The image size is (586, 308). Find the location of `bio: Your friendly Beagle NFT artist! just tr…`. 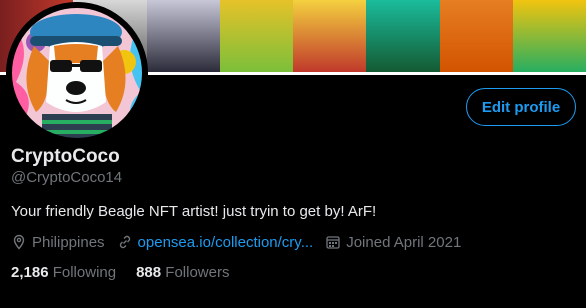

bio: Your friendly Beagle NFT artist! just tr… is located at coordinates (194, 211).